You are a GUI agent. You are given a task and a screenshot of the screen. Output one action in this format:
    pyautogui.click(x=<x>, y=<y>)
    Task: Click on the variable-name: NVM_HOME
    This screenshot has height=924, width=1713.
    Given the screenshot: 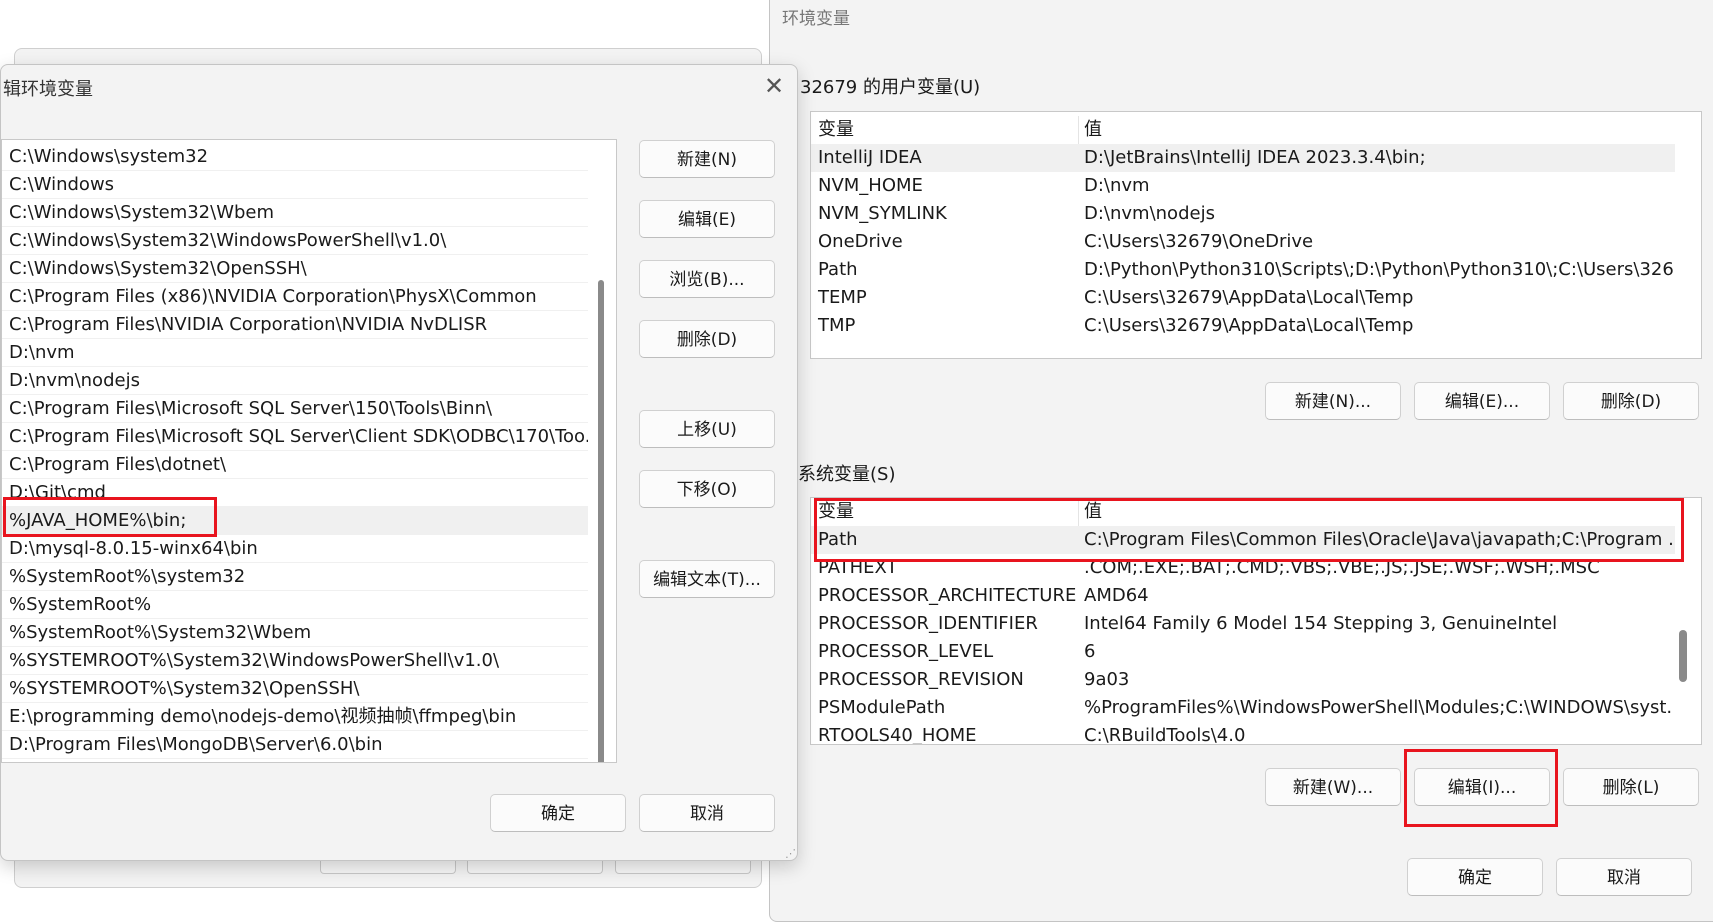 What is the action you would take?
    pyautogui.click(x=870, y=185)
    